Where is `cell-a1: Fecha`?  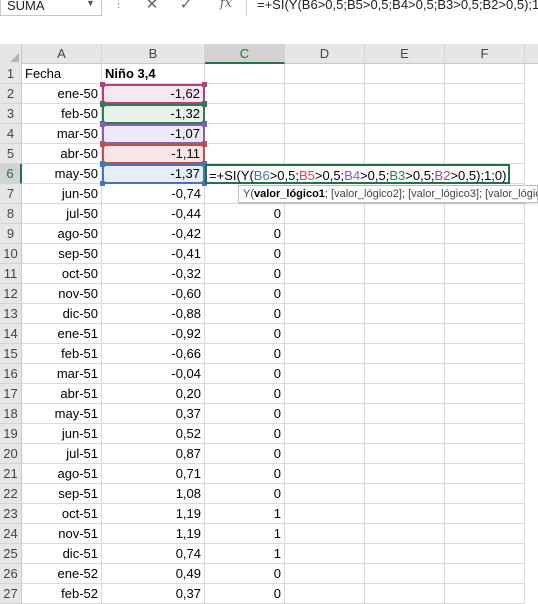
cell-a1: Fecha is located at coordinates (62, 74).